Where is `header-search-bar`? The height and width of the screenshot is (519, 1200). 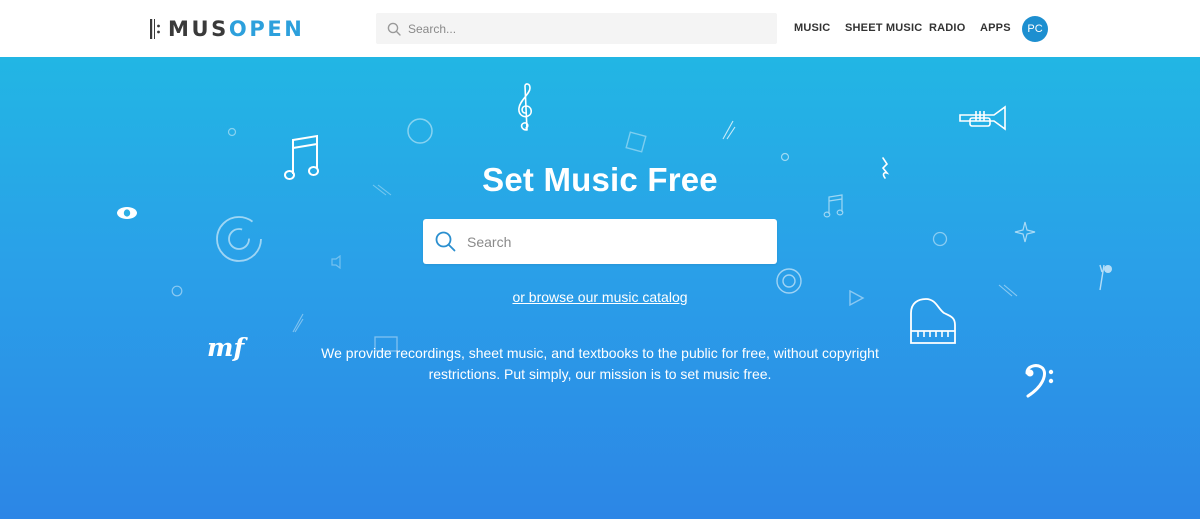 header-search-bar is located at coordinates (576, 28).